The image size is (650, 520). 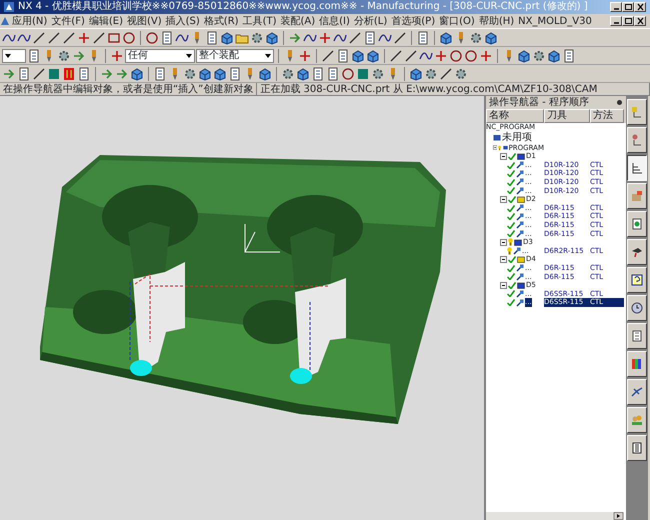 What do you see at coordinates (160, 55) in the screenshot?
I see `filter-dropdown: 任何` at bounding box center [160, 55].